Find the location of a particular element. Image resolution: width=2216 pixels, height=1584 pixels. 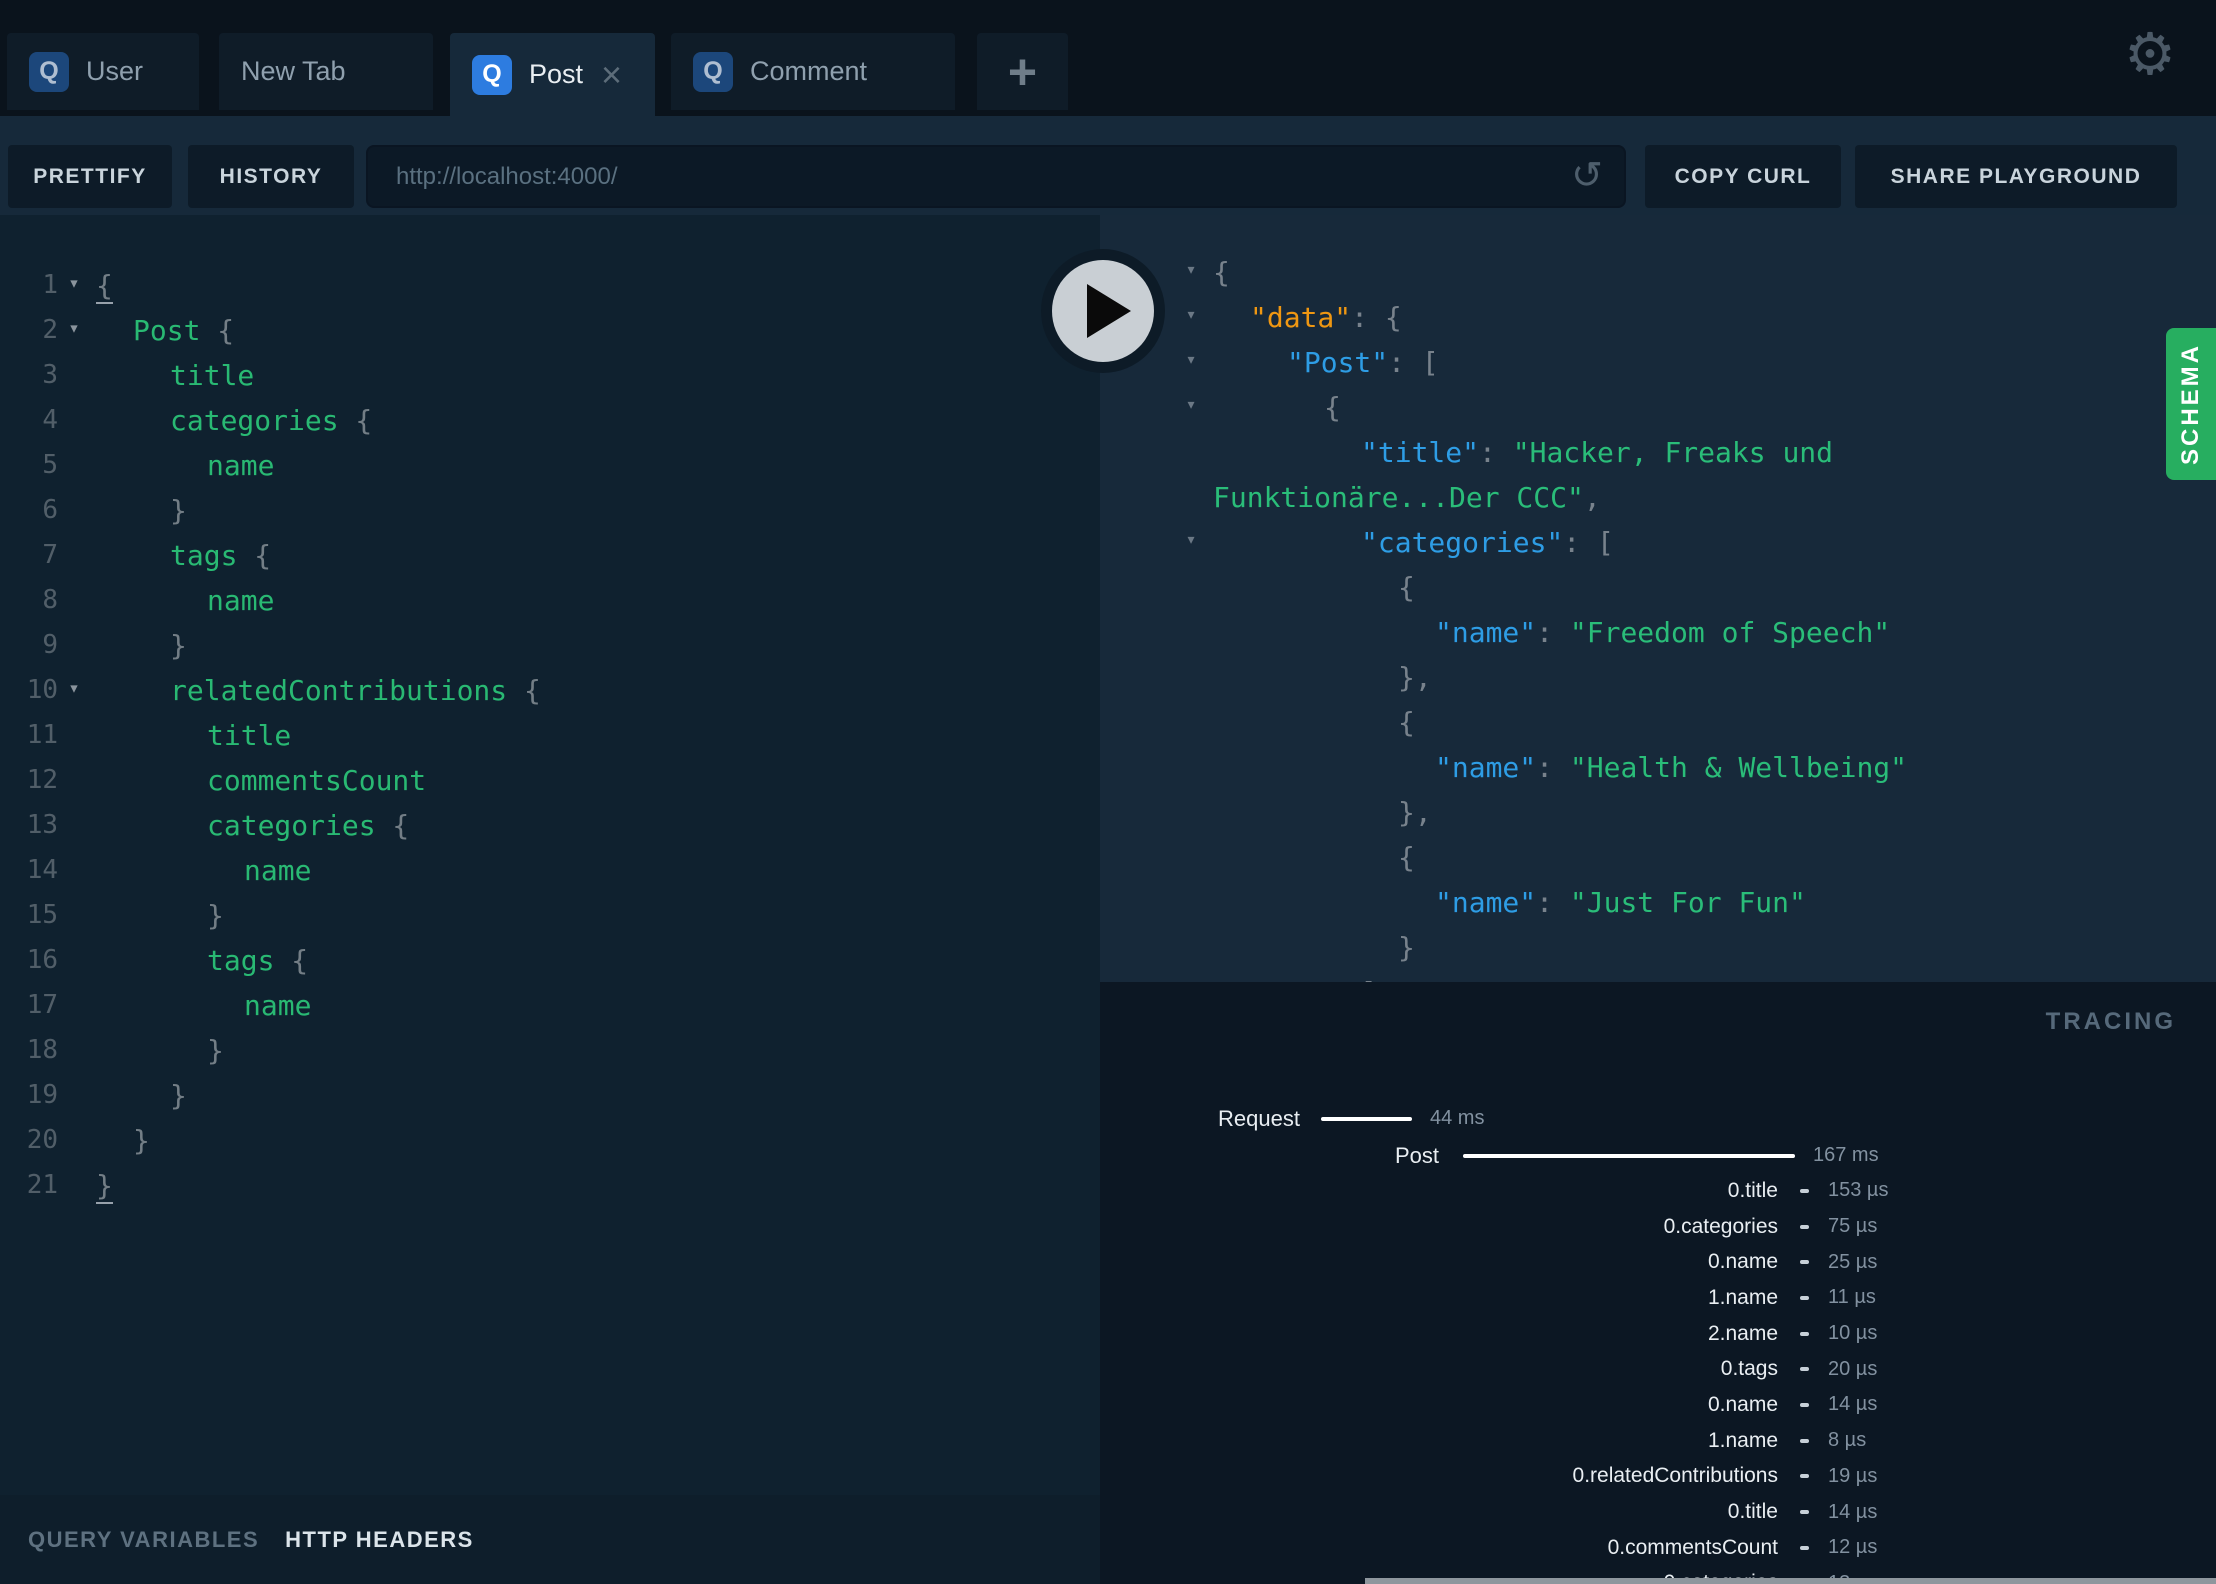

schema-side-tab: SCHEMA is located at coordinates (2191, 404).